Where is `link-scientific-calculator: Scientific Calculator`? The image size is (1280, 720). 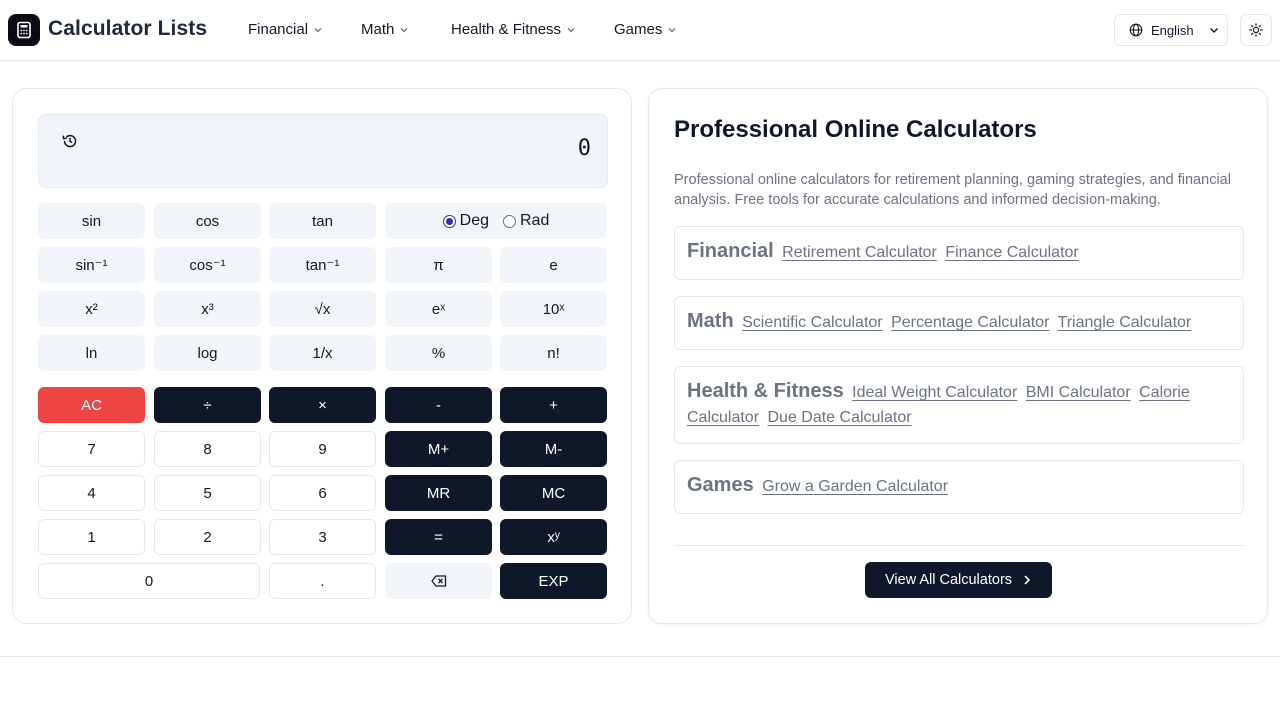
link-scientific-calculator: Scientific Calculator is located at coordinates (812, 322).